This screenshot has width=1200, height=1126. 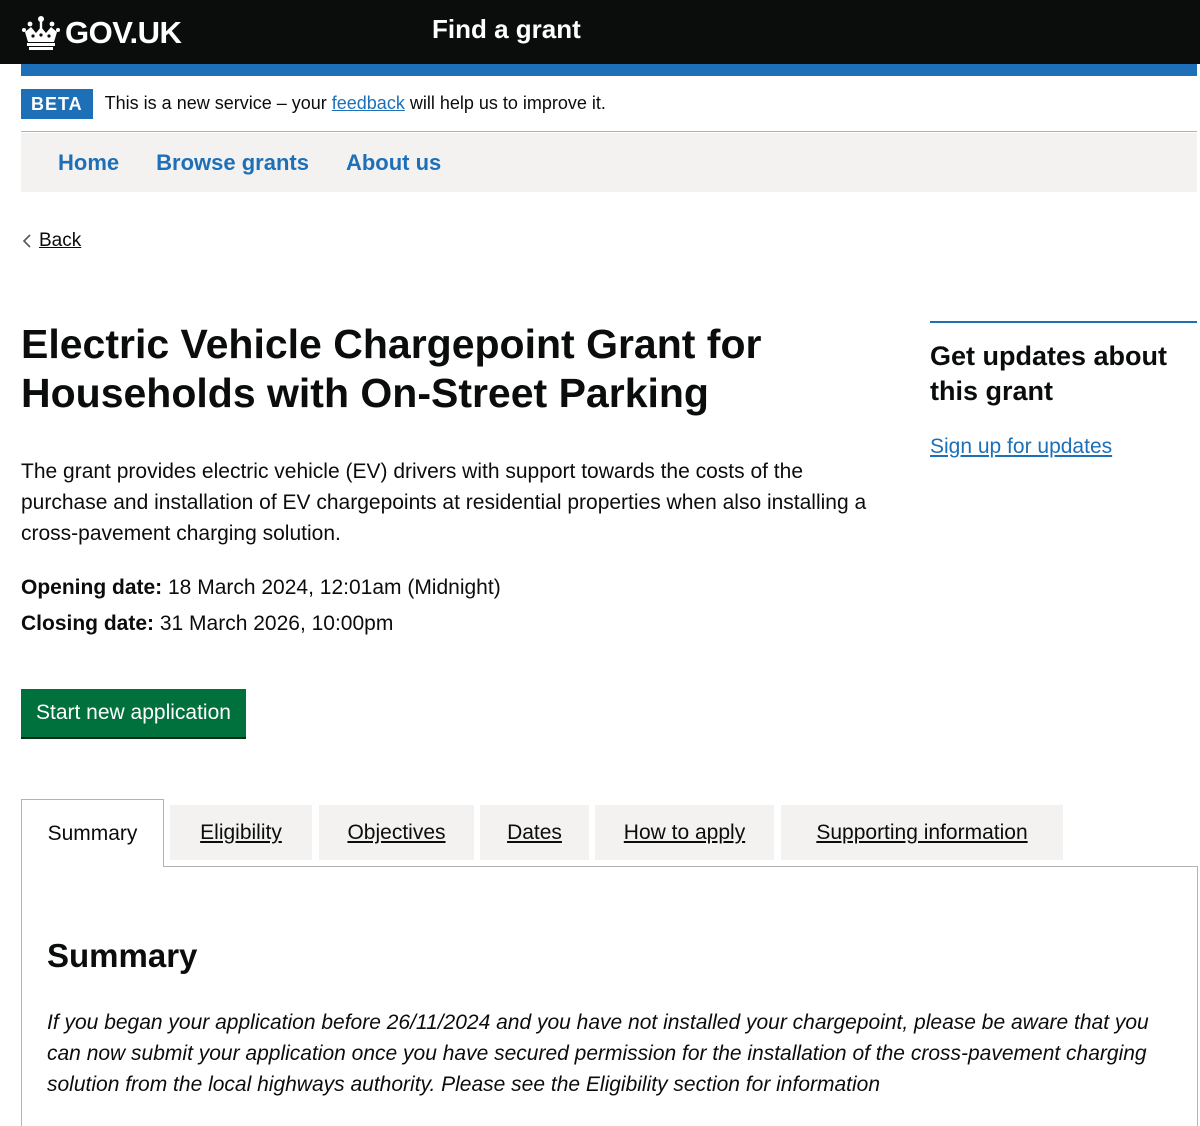 What do you see at coordinates (232, 163) in the screenshot?
I see `nav-item-browse-grants: Browse grants` at bounding box center [232, 163].